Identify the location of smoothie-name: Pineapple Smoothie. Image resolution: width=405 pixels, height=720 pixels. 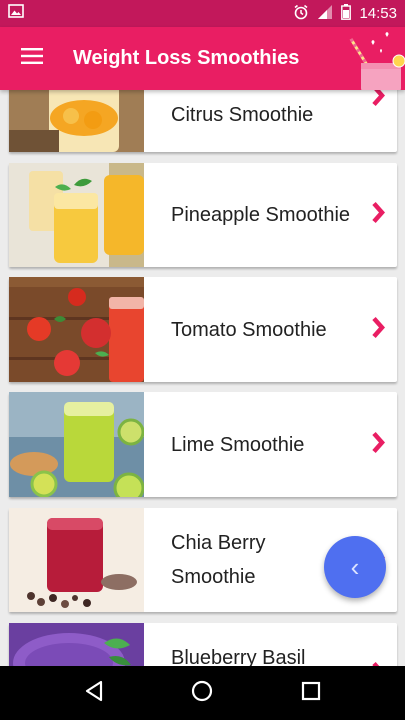
(261, 215).